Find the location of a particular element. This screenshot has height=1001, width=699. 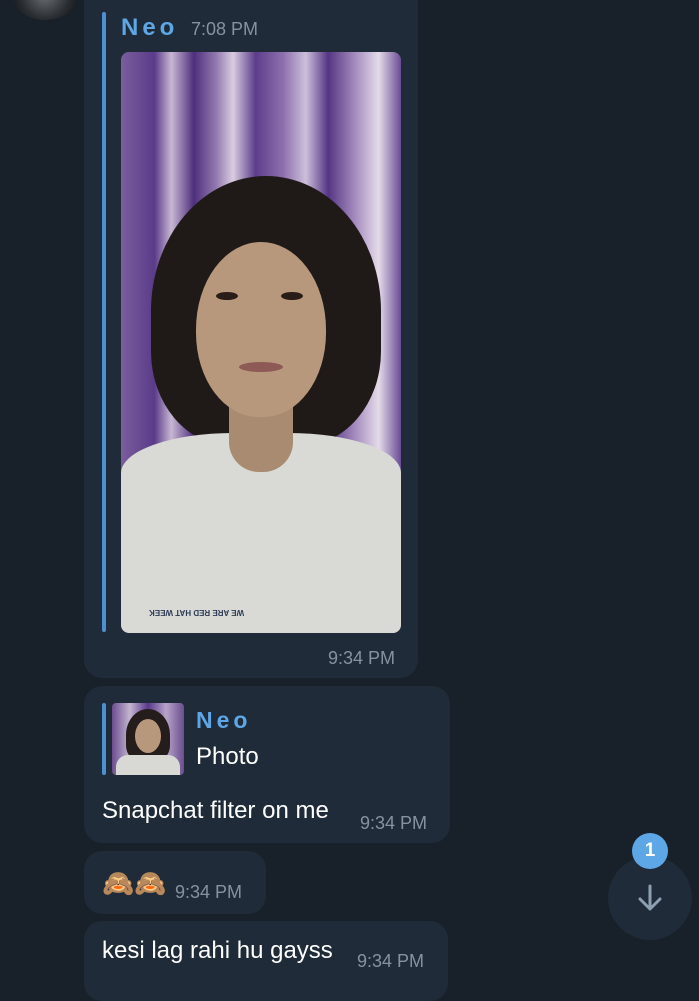

reply-photo-thumbnail is located at coordinates (148, 739).